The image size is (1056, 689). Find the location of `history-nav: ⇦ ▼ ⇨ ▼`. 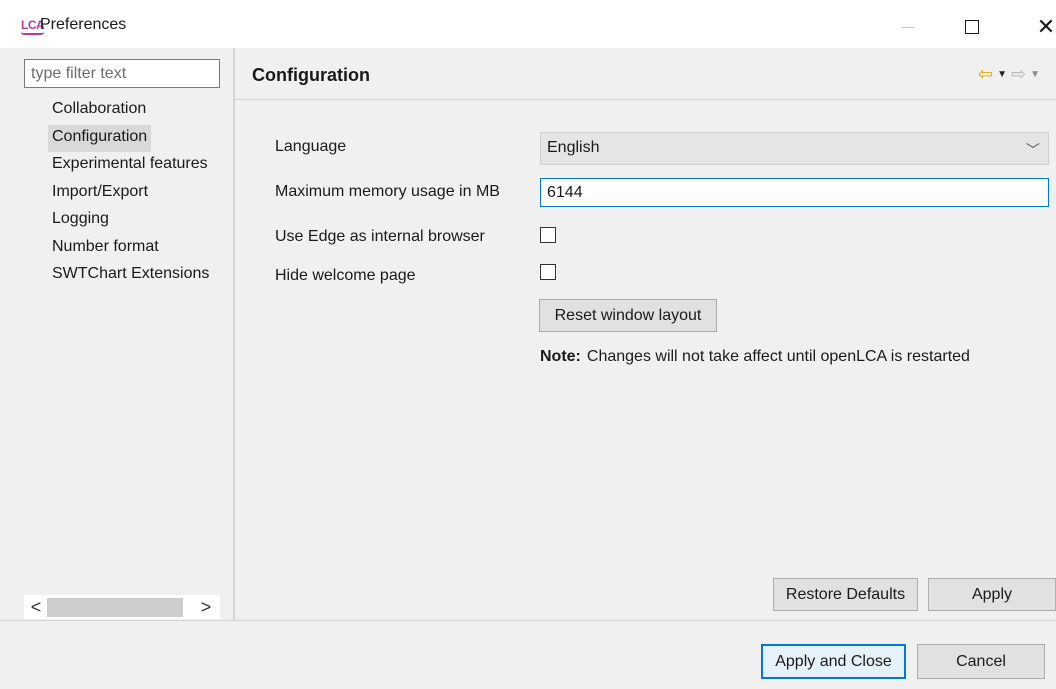

history-nav: ⇦ ▼ ⇨ ▼ is located at coordinates (1009, 74).